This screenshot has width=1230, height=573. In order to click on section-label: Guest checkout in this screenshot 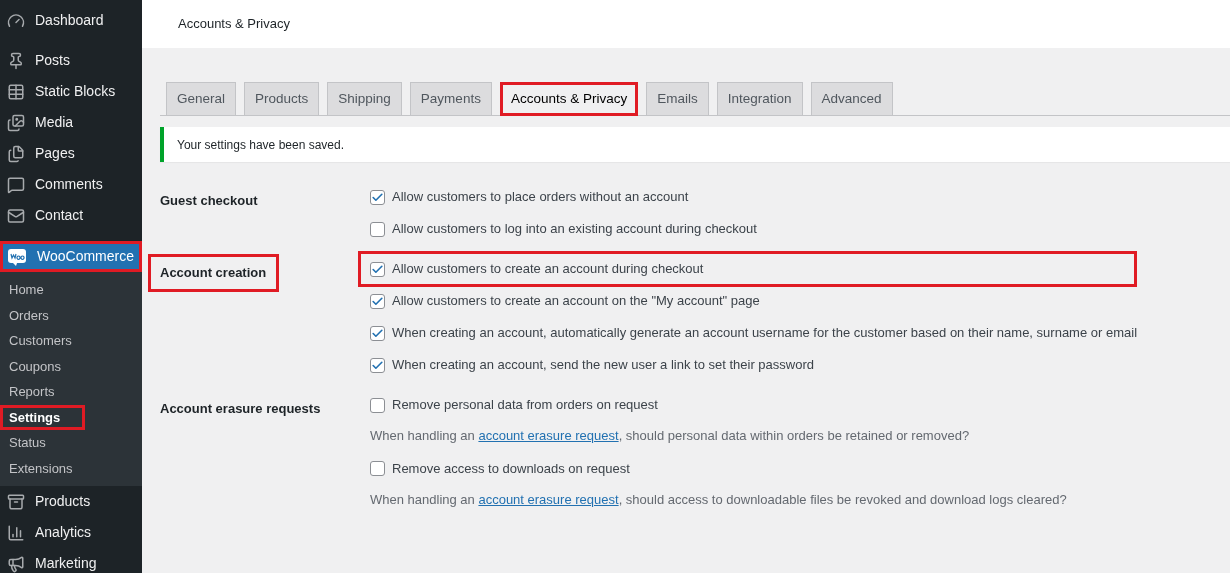, I will do `click(209, 201)`.